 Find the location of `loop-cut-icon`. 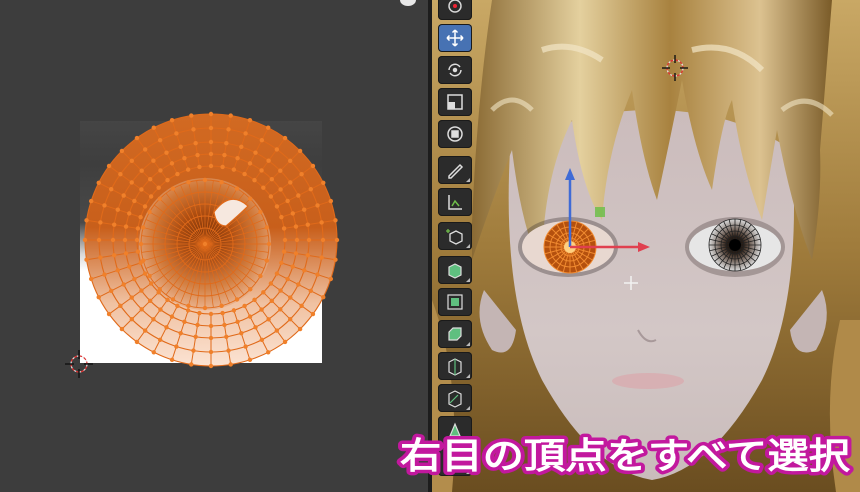

loop-cut-icon is located at coordinates (455, 366).